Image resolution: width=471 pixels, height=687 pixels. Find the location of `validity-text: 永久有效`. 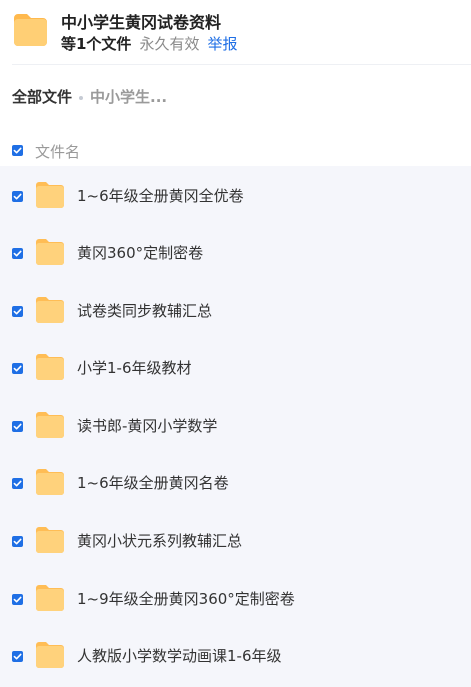

validity-text: 永久有效 is located at coordinates (169, 44).